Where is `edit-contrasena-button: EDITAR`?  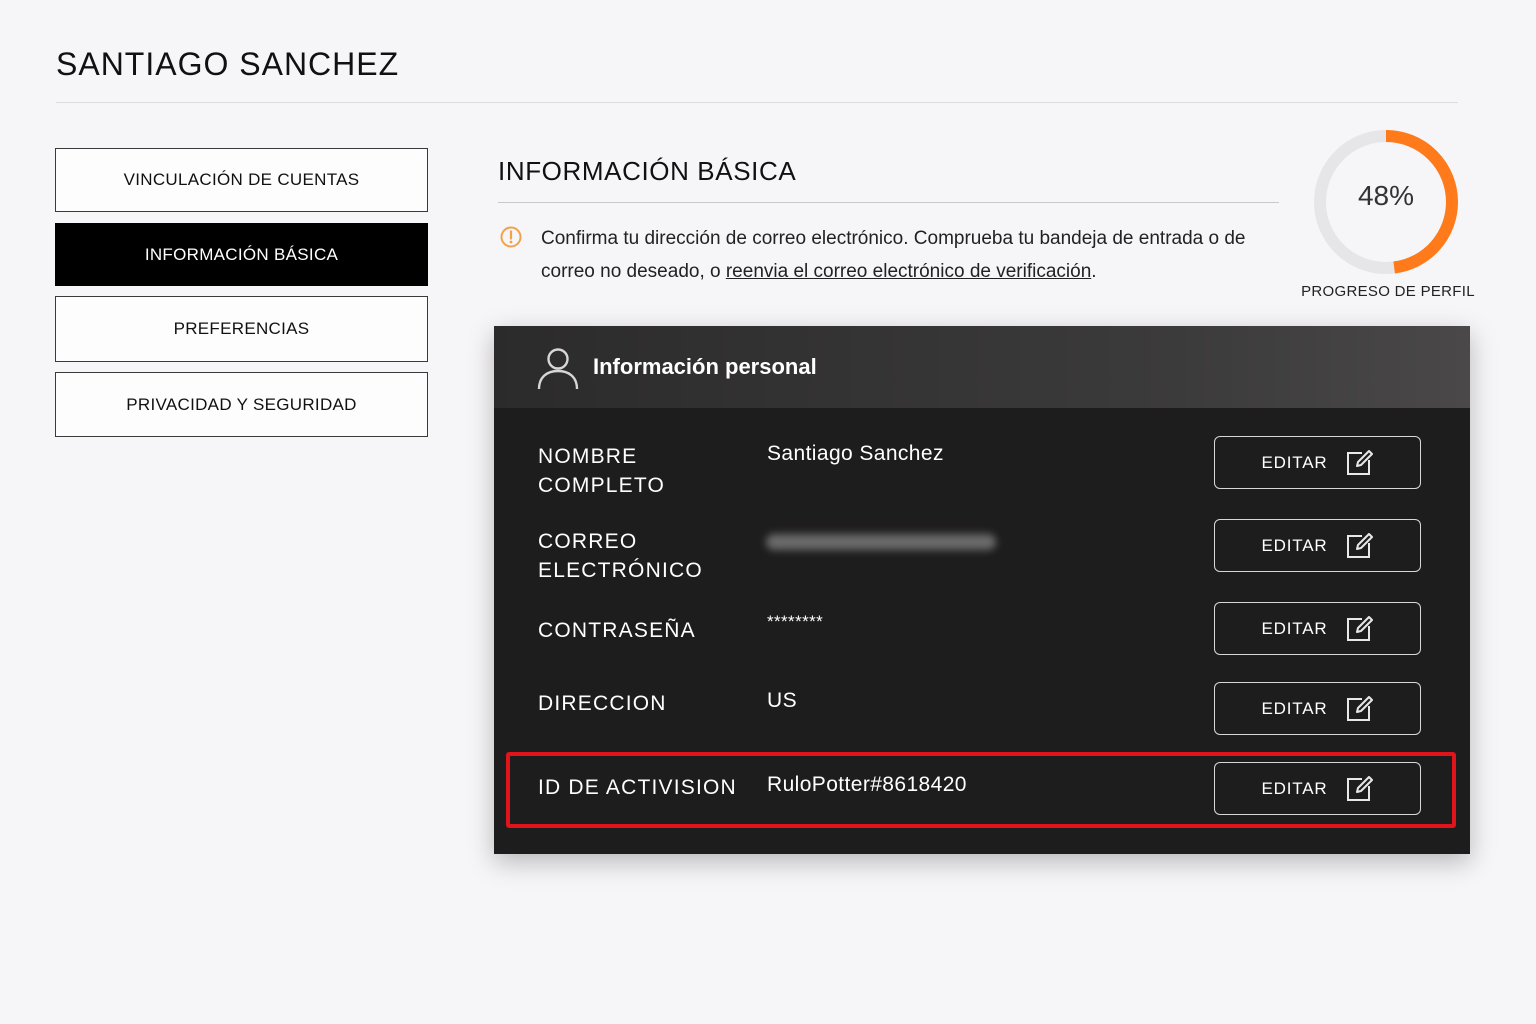 edit-contrasena-button: EDITAR is located at coordinates (1317, 628).